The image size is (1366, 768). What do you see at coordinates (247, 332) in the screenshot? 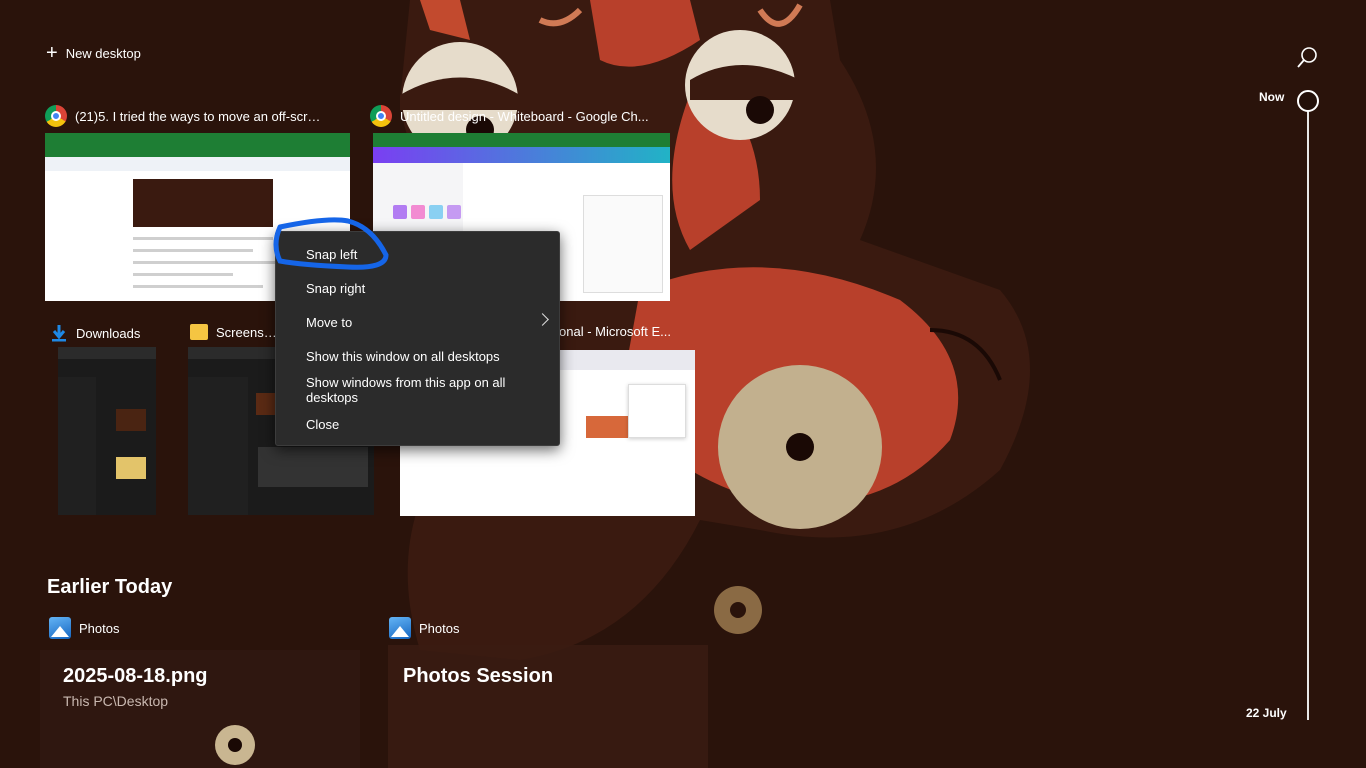
I see `window-title: Screenshots` at bounding box center [247, 332].